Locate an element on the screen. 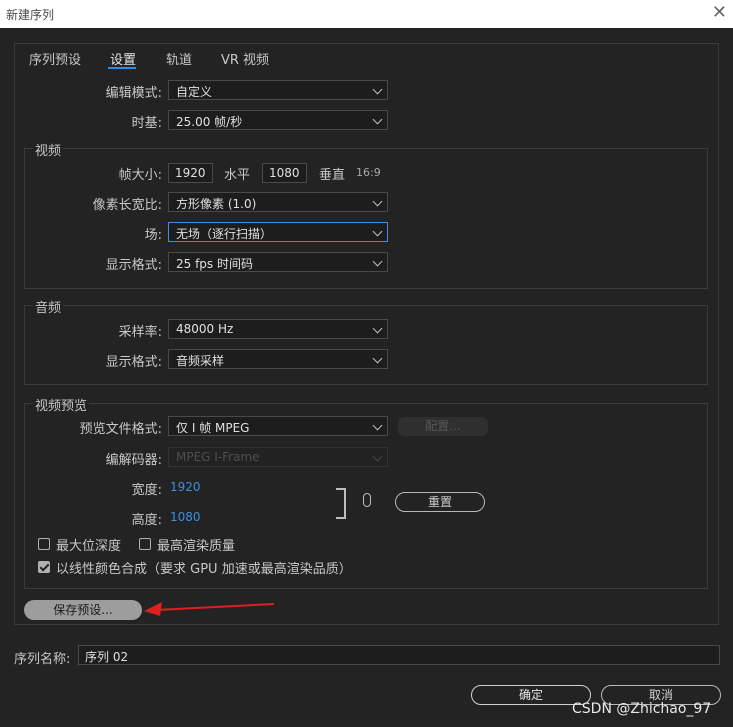  vertical-label: 垂直 is located at coordinates (332, 175).